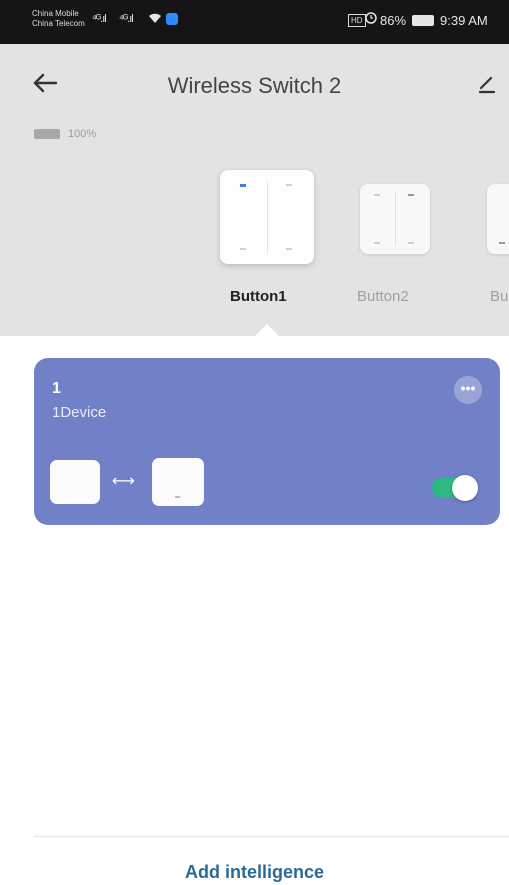  What do you see at coordinates (371, 19) in the screenshot?
I see `alarm-icon` at bounding box center [371, 19].